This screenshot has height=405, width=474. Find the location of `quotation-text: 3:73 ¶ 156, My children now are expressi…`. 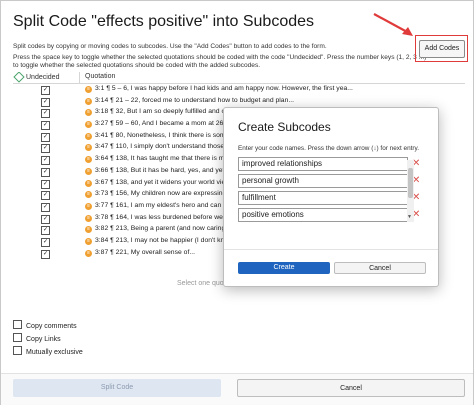

quotation-text: 3:73 ¶ 156, My children now are expressi… is located at coordinates (167, 194).